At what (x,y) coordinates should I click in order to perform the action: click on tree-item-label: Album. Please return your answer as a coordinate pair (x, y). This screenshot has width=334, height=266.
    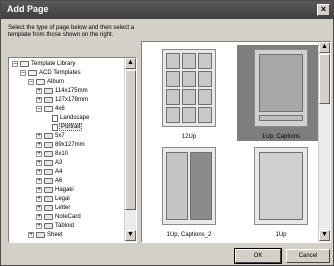
    Looking at the image, I should click on (56, 82).